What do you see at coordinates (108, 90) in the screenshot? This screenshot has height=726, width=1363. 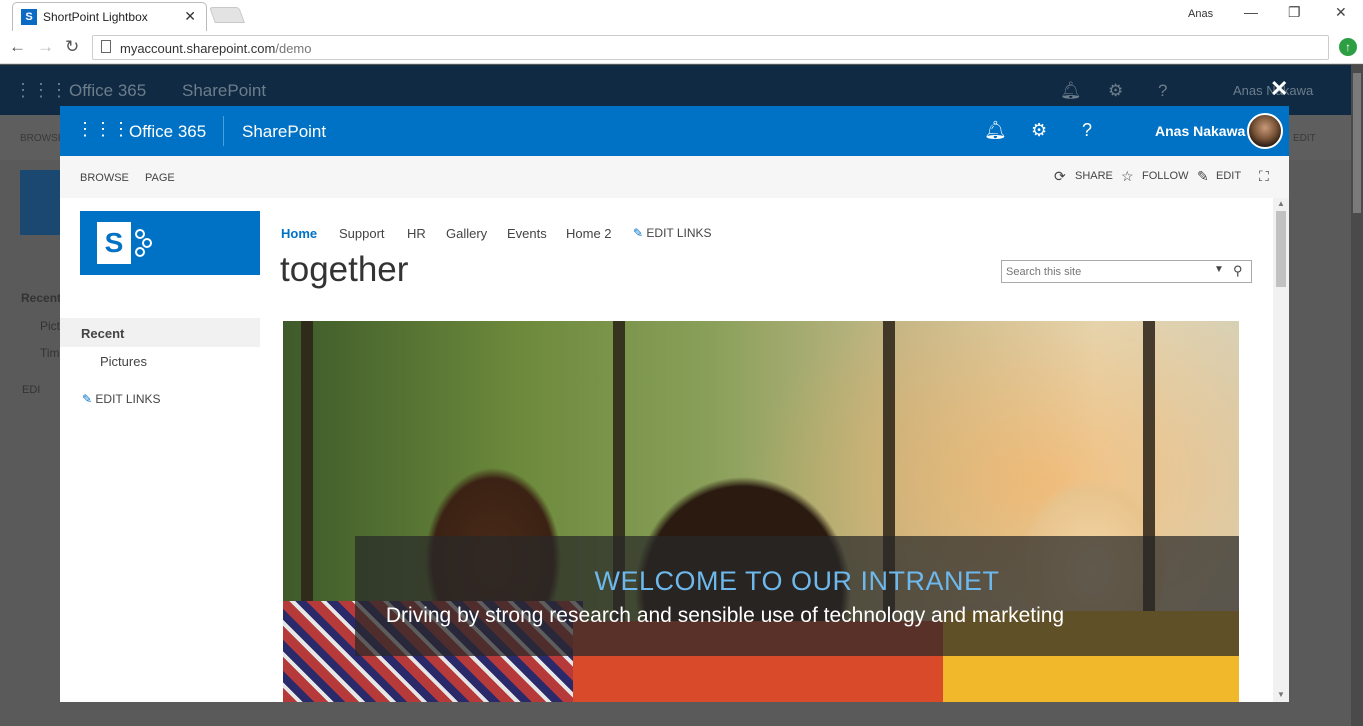 I see `background-office365-label: Office 365` at bounding box center [108, 90].